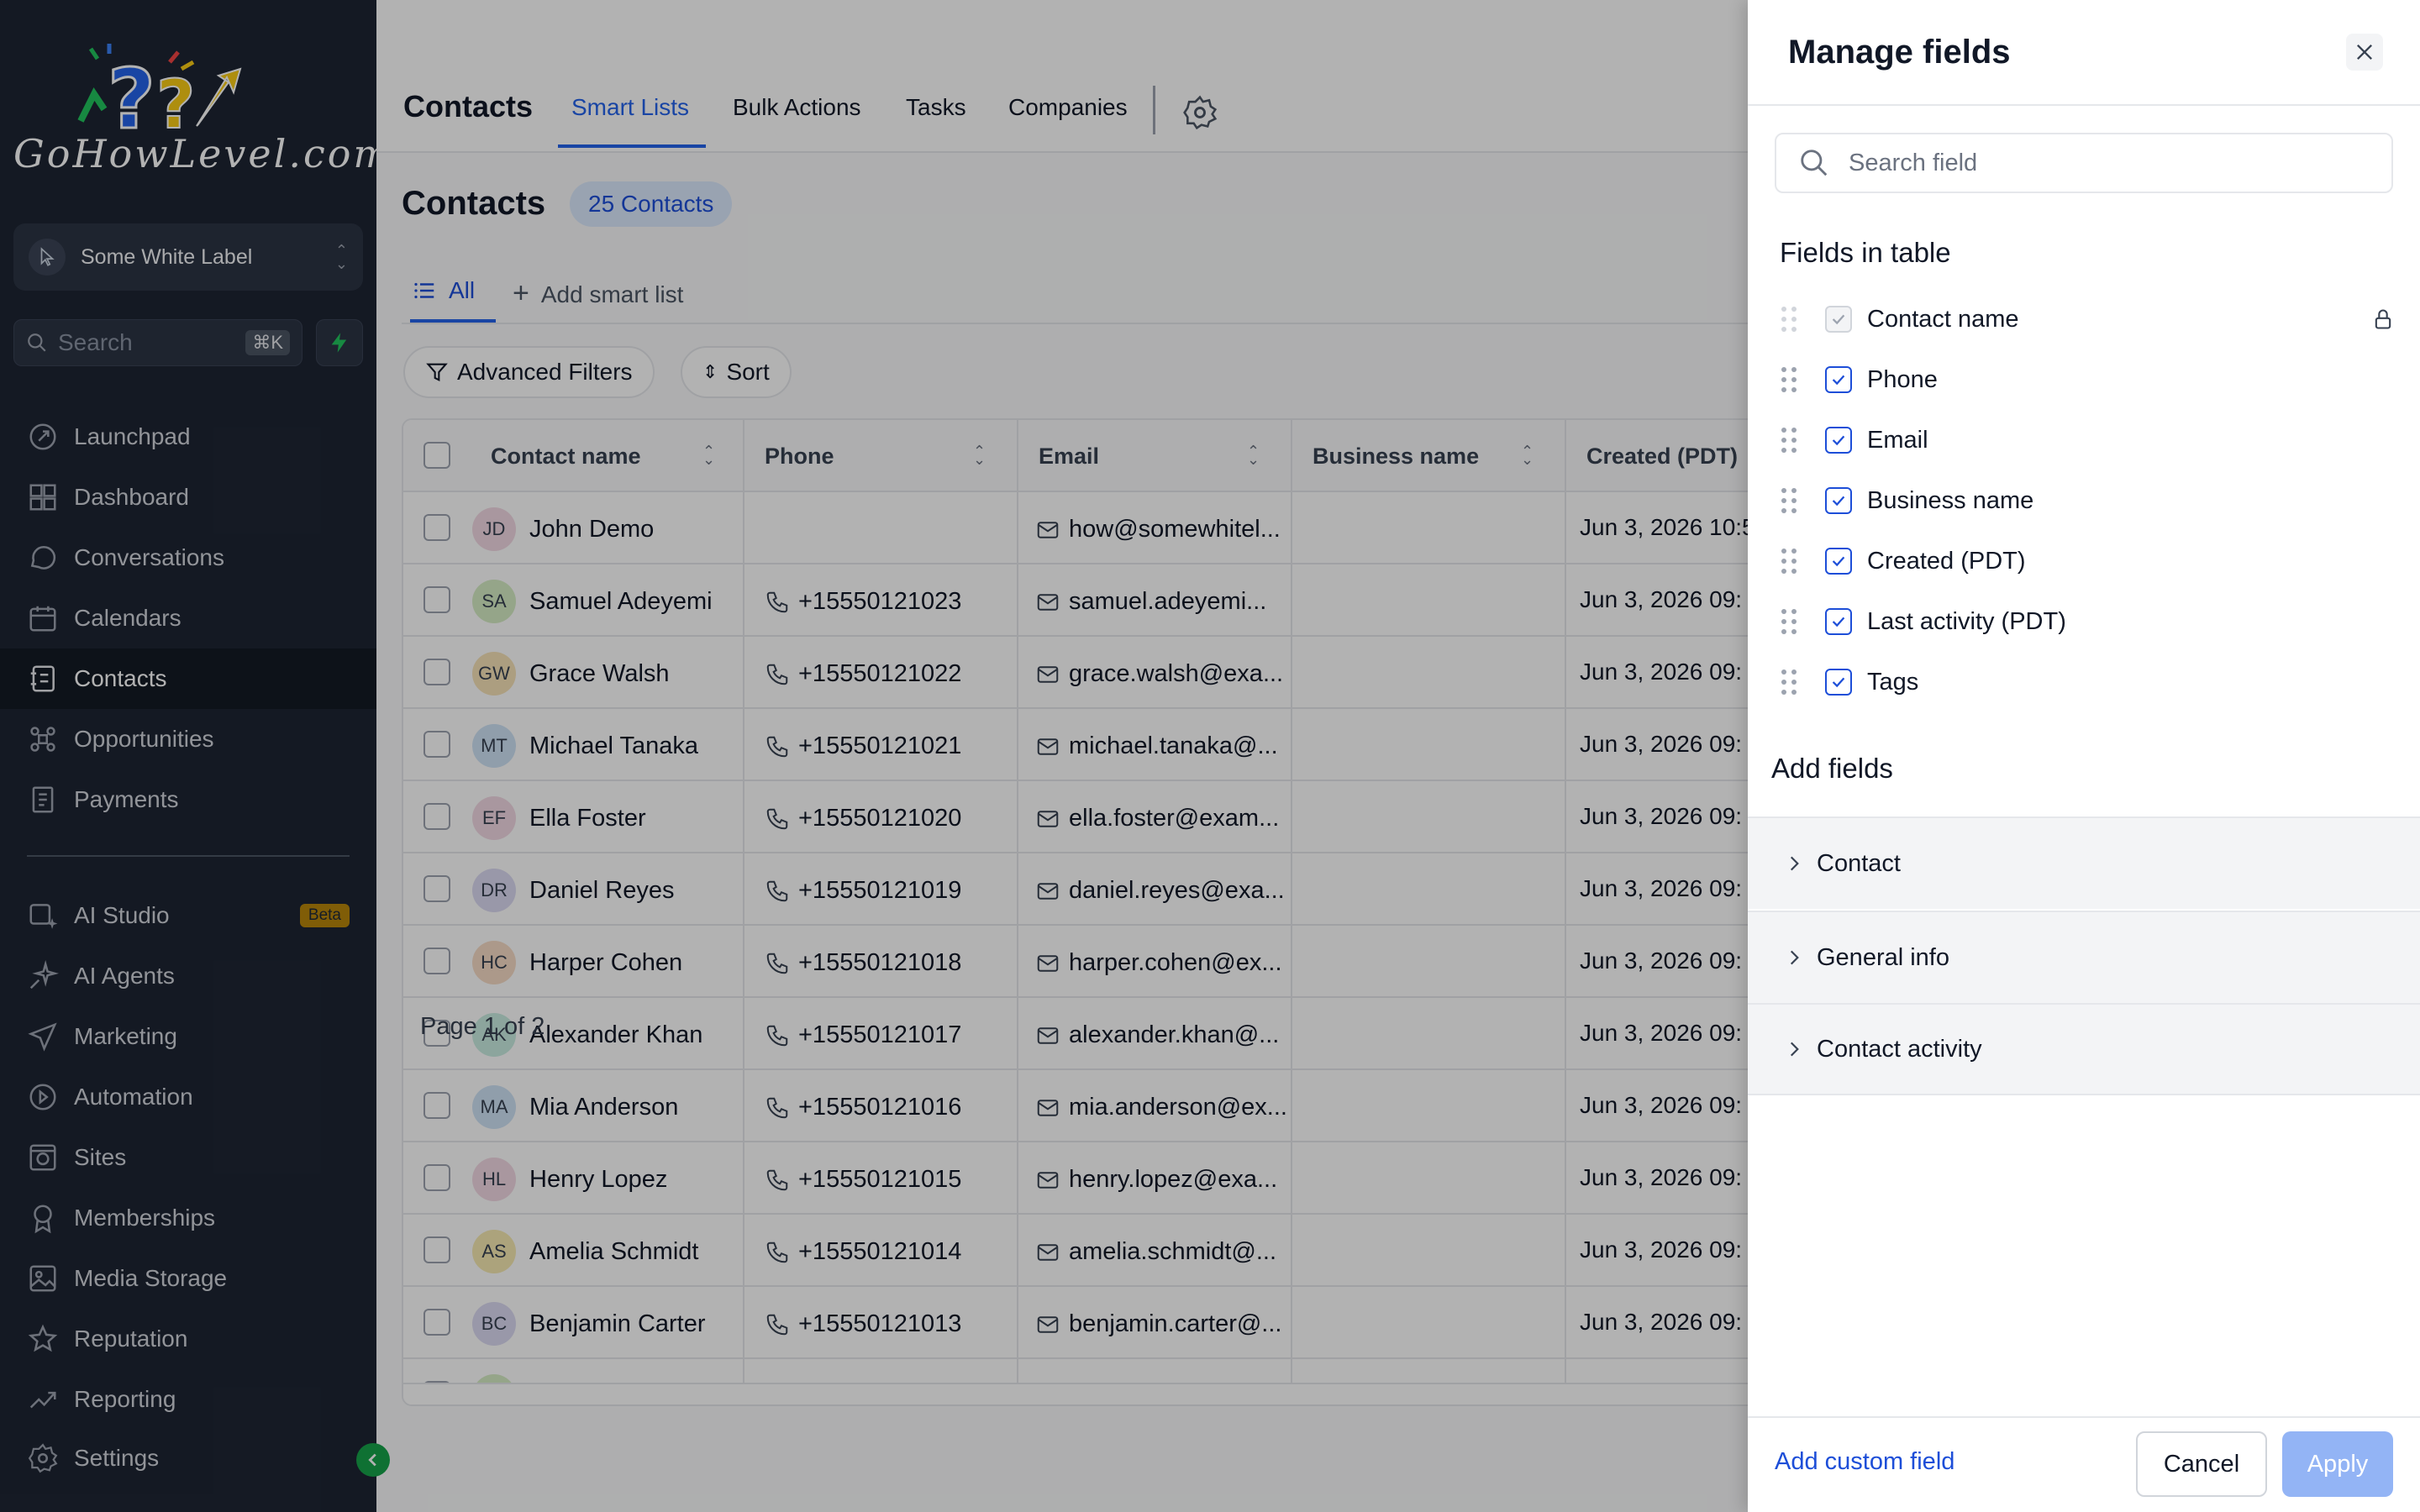 Image resolution: width=2420 pixels, height=1512 pixels. I want to click on close-icon, so click(2364, 52).